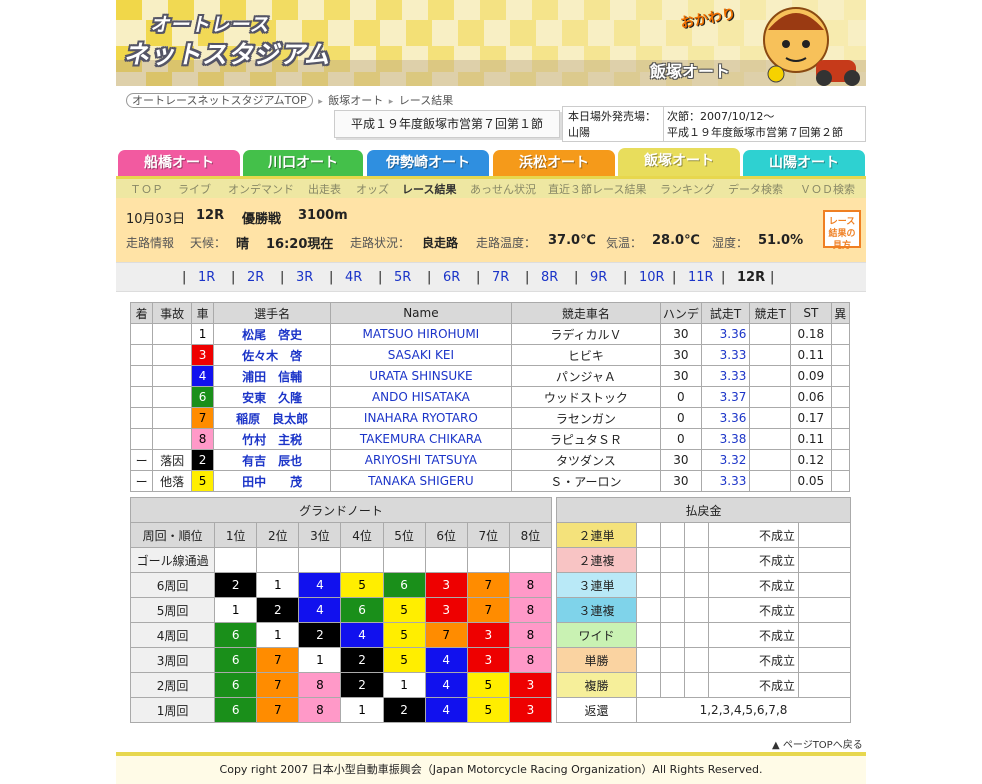  I want to click on site-logo: オートレース ネットスタジアム, so click(228, 40).